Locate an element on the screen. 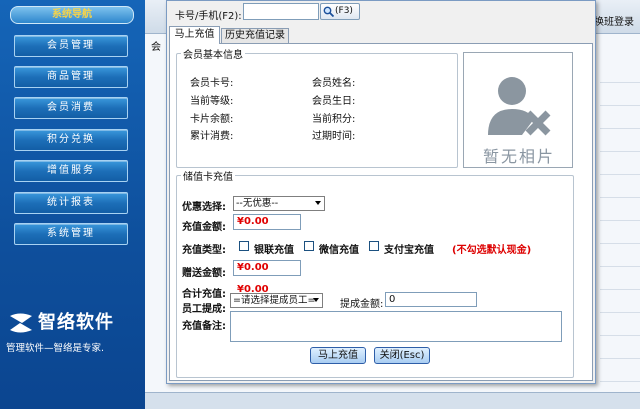 This screenshot has width=640, height=409. total-consumption-label: 累计消费: is located at coordinates (212, 136).